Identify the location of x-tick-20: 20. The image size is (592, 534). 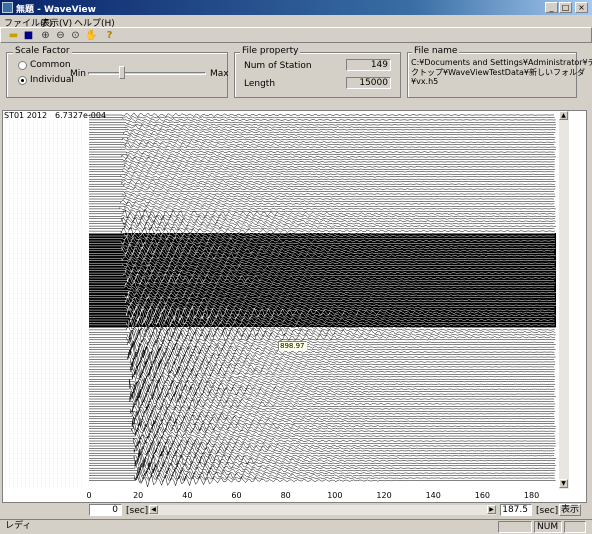
(138, 495).